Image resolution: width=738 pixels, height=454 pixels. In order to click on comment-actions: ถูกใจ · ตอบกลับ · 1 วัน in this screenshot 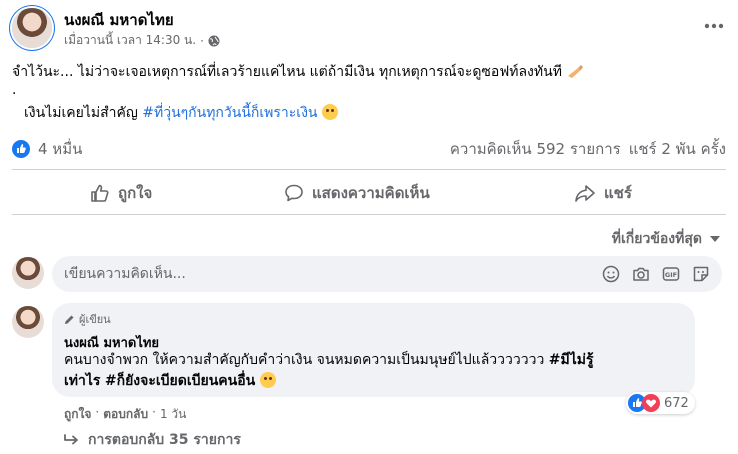, I will do `click(125, 414)`.